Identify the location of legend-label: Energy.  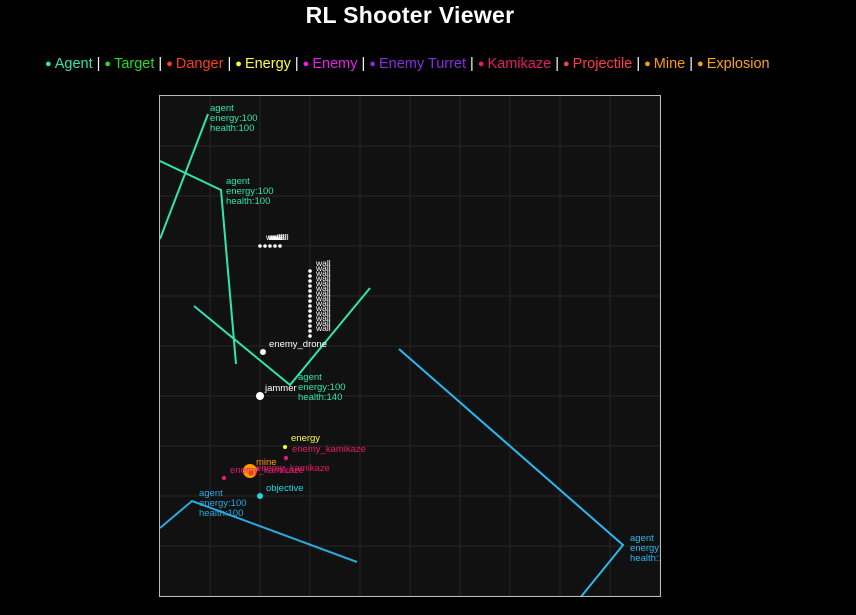
(267, 64).